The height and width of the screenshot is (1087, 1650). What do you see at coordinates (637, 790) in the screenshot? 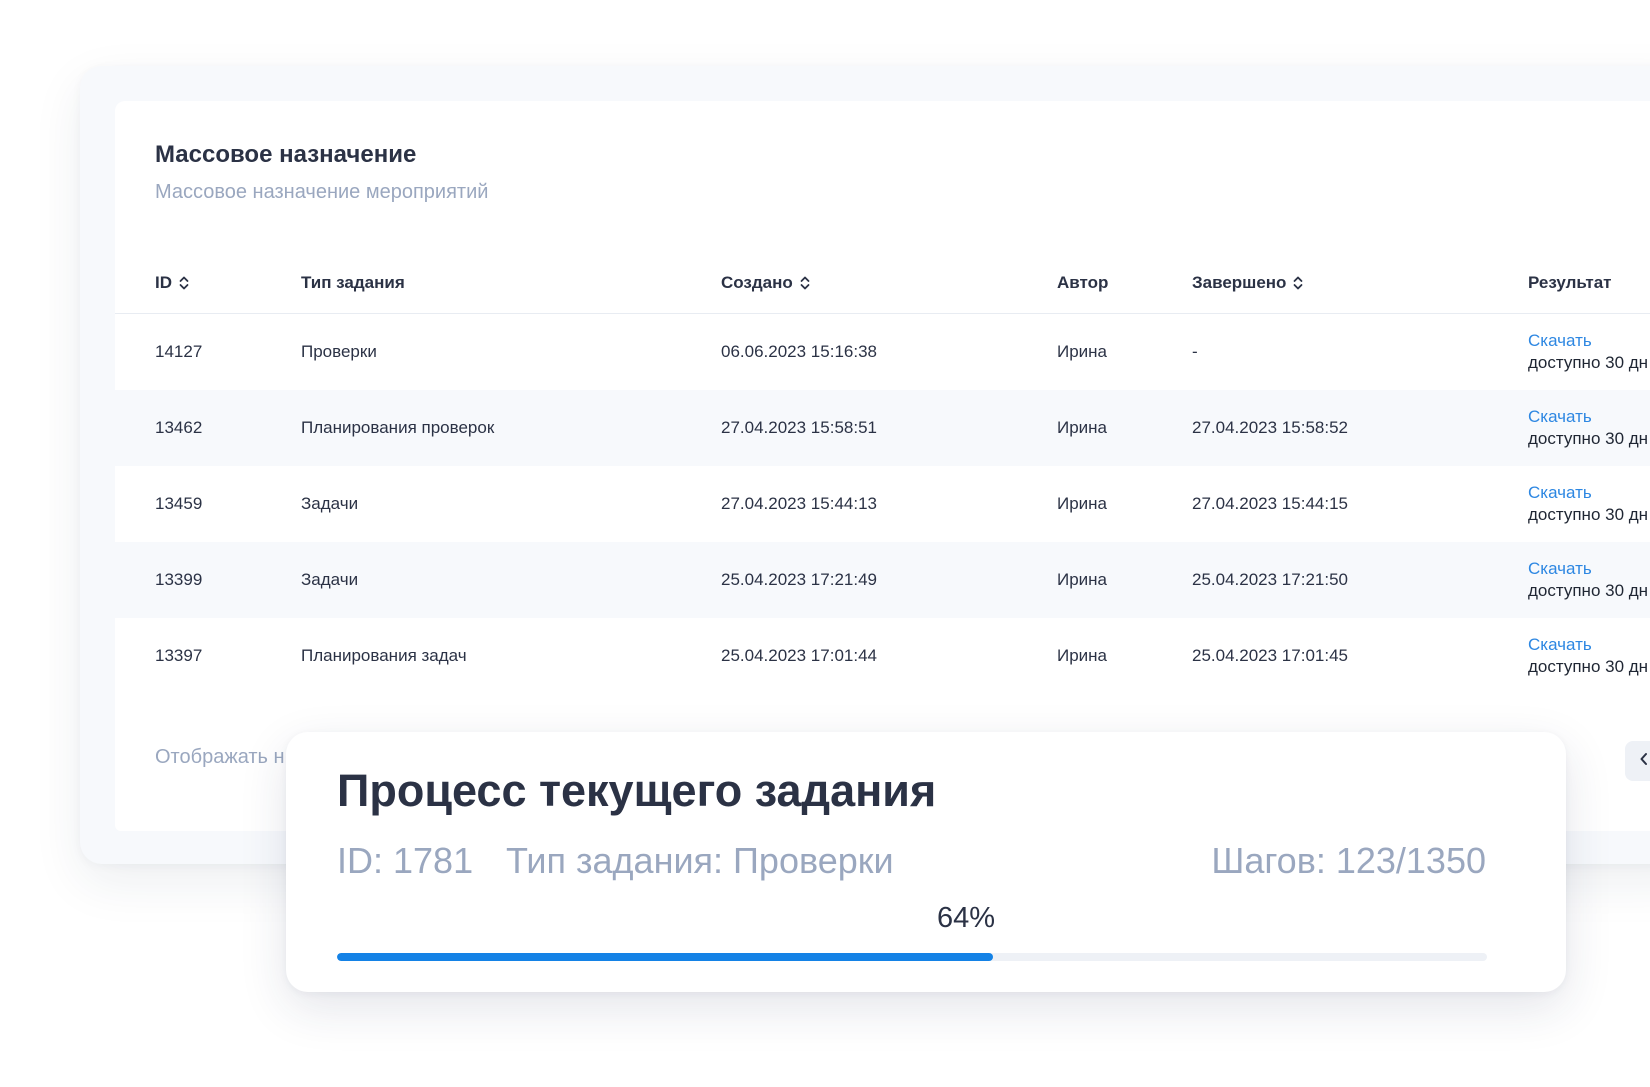
I see `progress-title: Процесс текущего задания` at bounding box center [637, 790].